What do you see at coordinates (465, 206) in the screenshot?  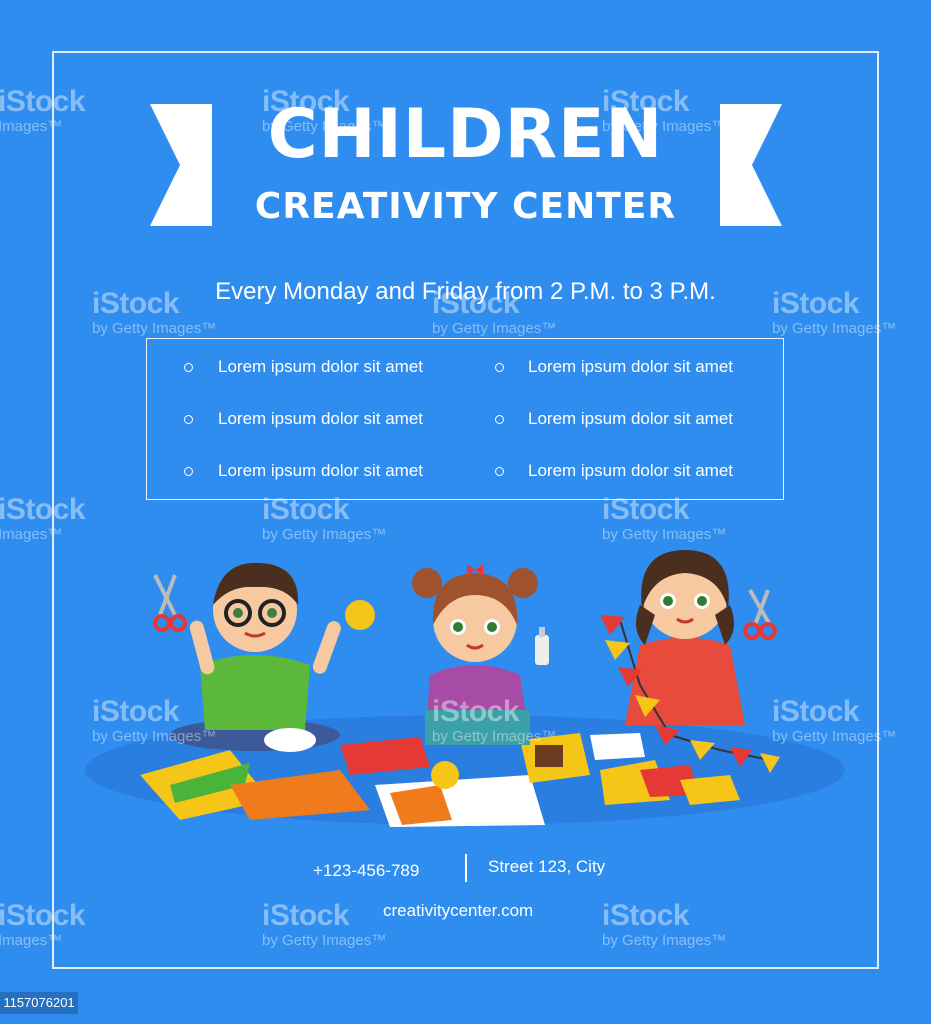 I see `page-subtitle: CREATIVITY CENTER` at bounding box center [465, 206].